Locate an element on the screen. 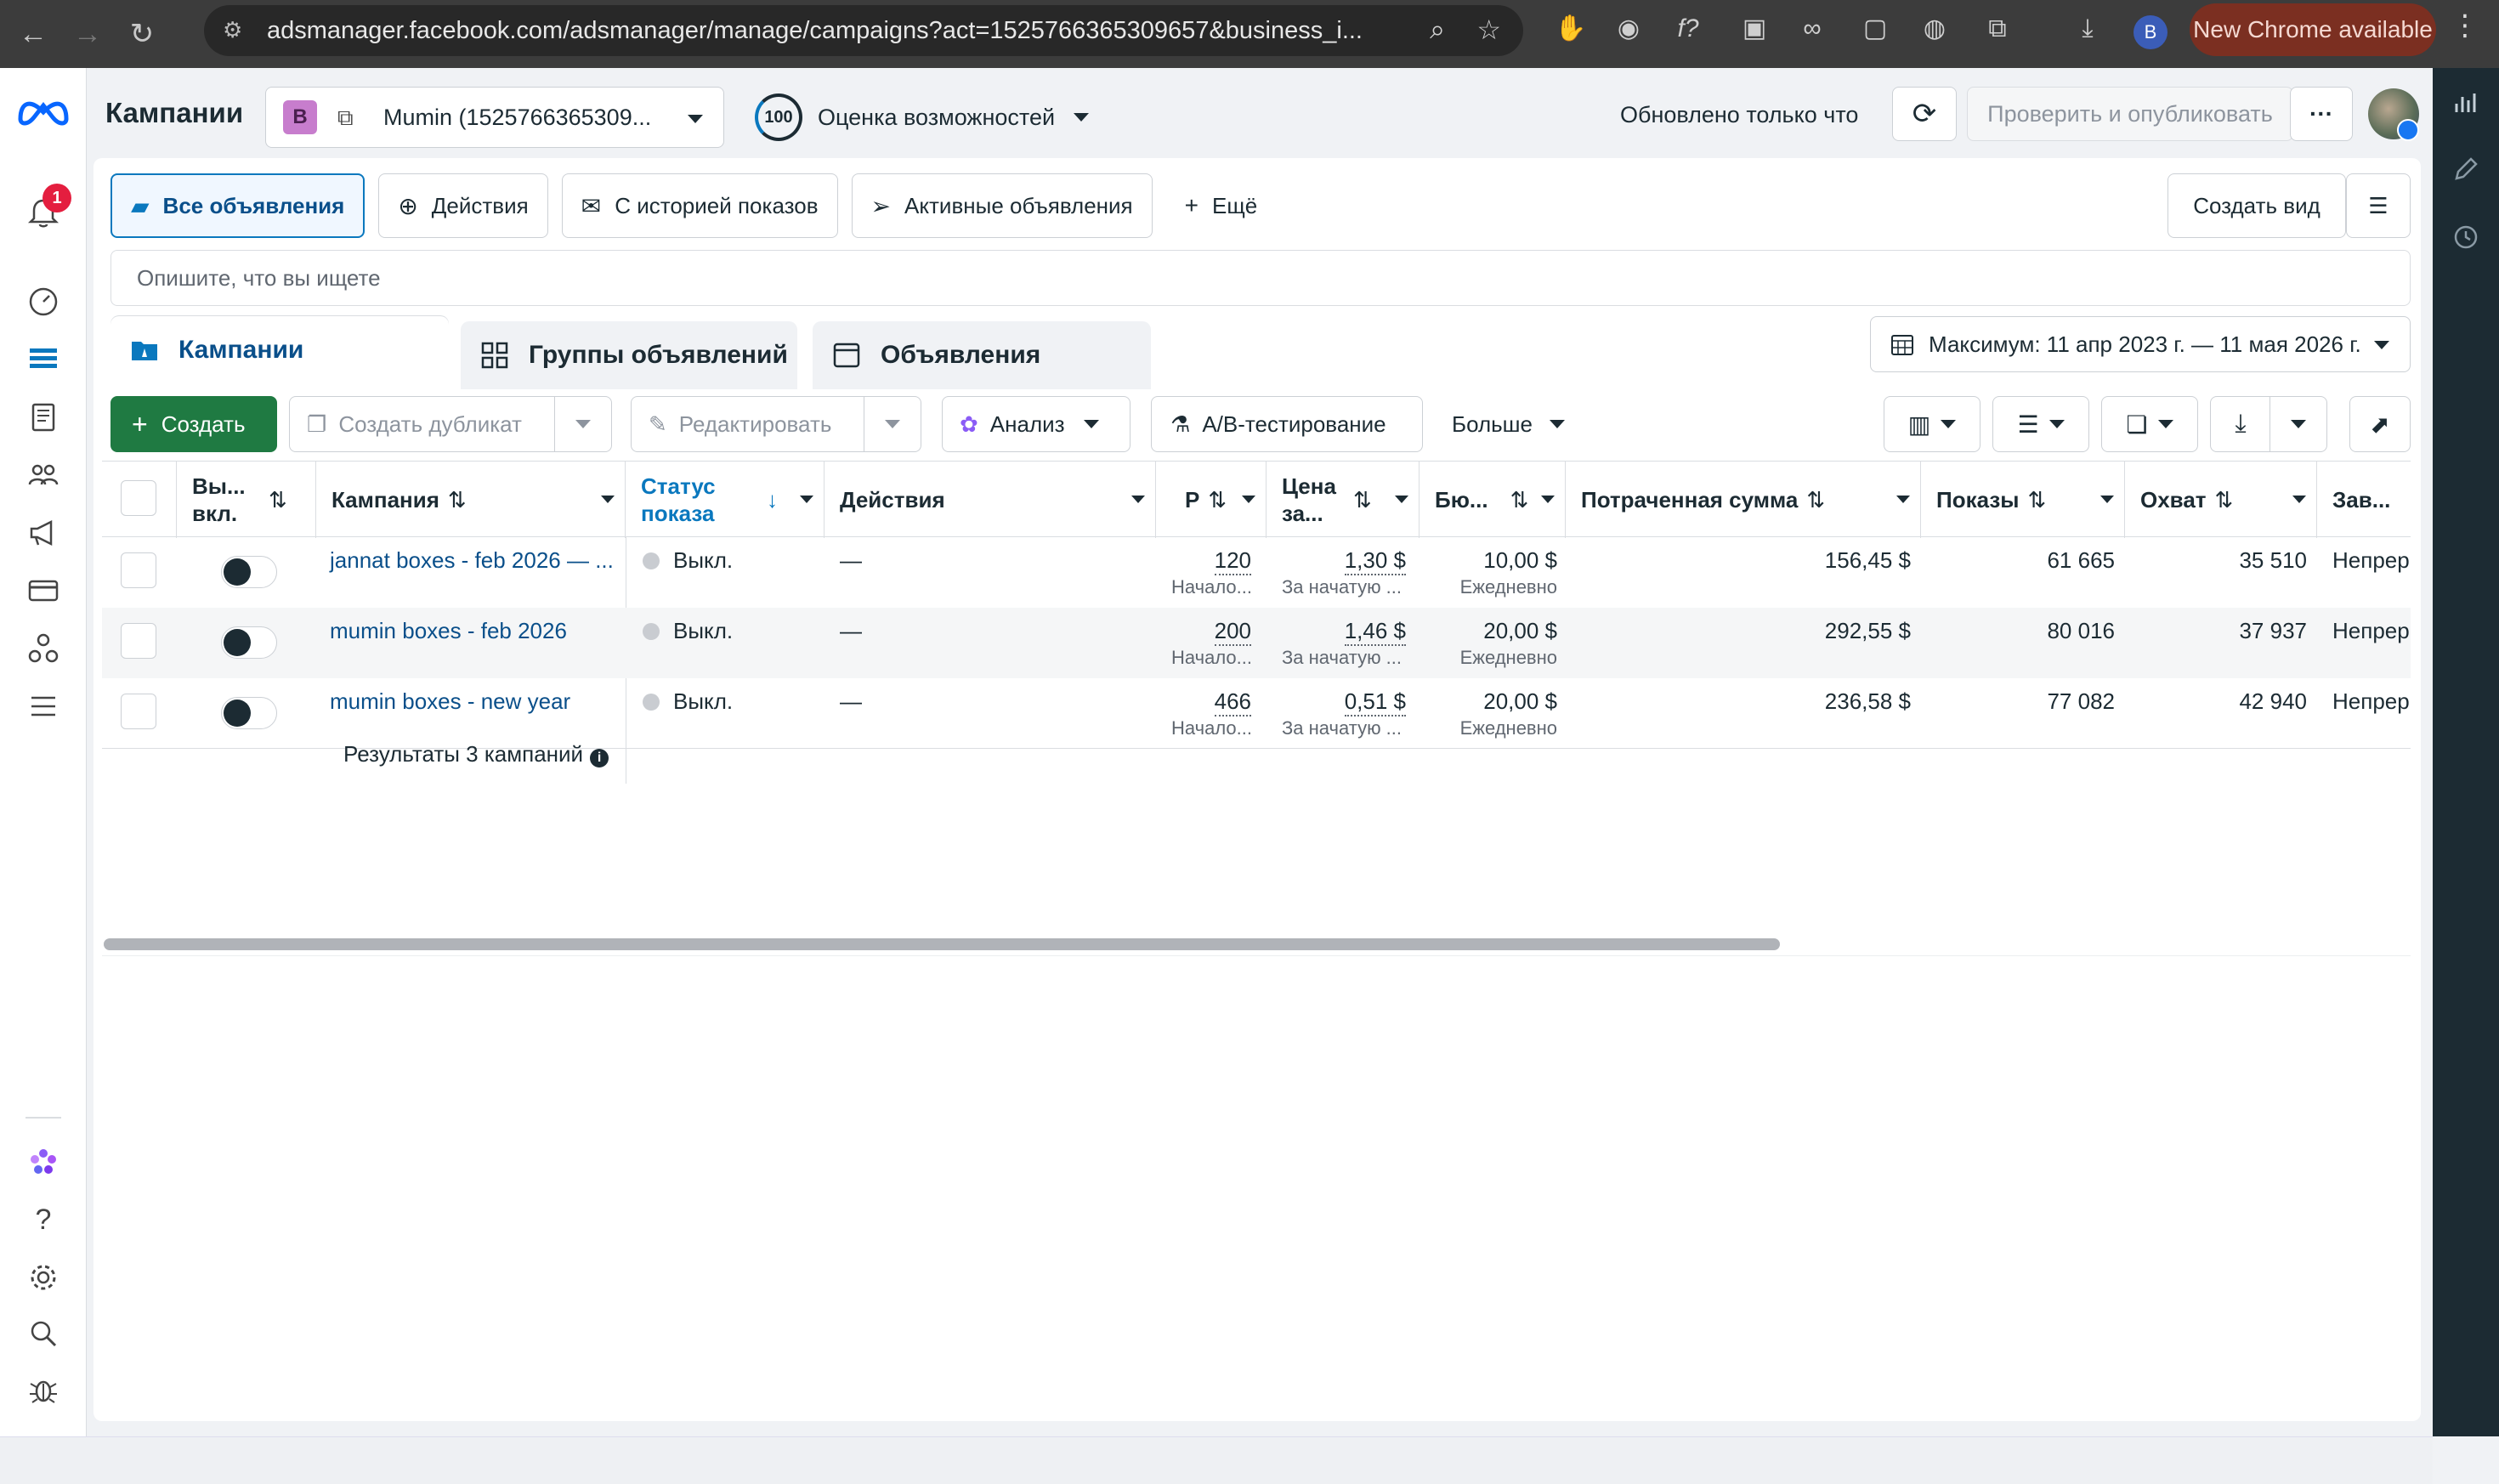 This screenshot has height=1484, width=2499. create-view-button: Создать вид is located at coordinates (2257, 205).